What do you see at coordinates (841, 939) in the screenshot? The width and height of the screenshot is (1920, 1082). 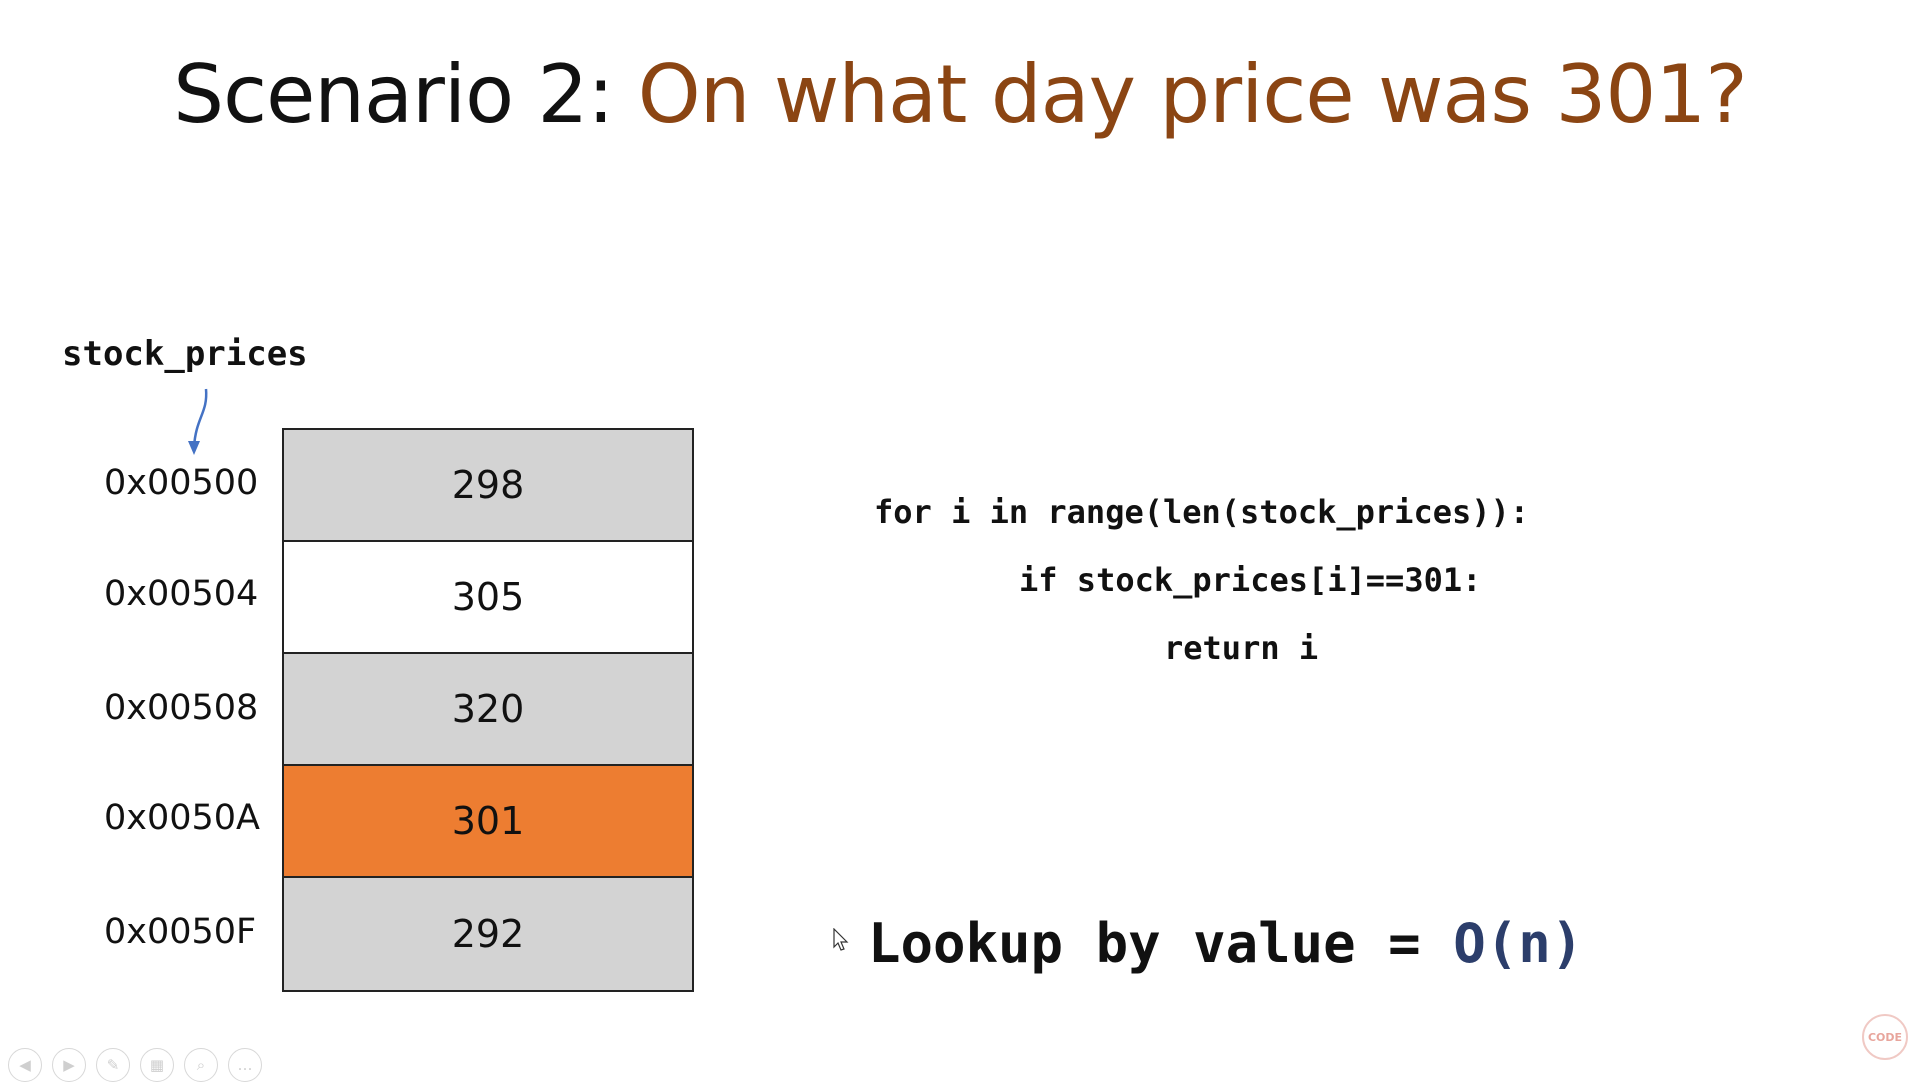 I see `mouse-cursor-icon` at bounding box center [841, 939].